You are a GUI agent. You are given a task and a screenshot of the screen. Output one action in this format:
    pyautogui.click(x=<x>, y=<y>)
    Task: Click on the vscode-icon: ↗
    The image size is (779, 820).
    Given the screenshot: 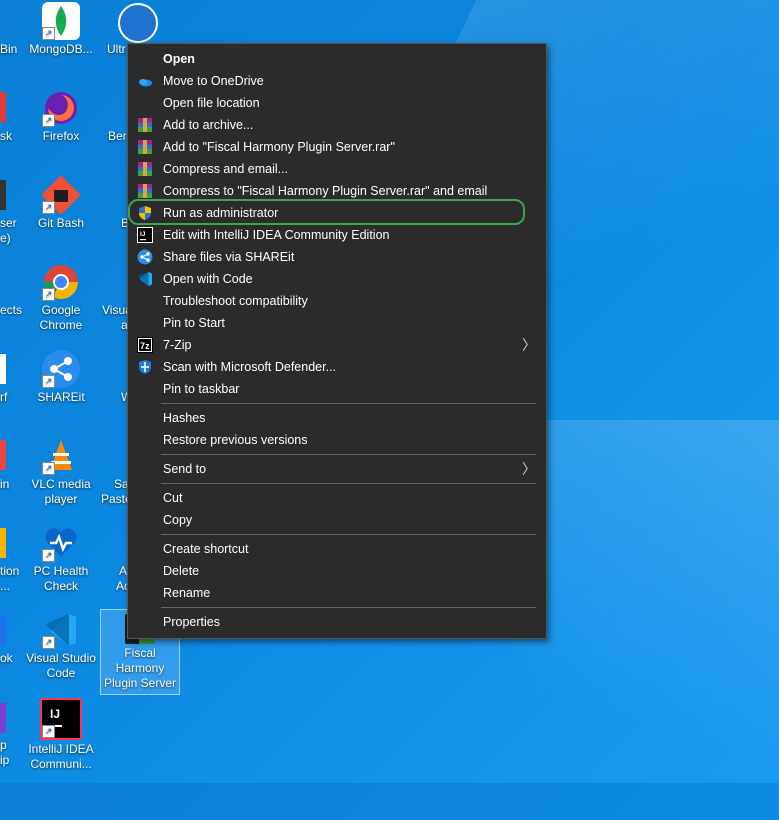 What is the action you would take?
    pyautogui.click(x=61, y=630)
    